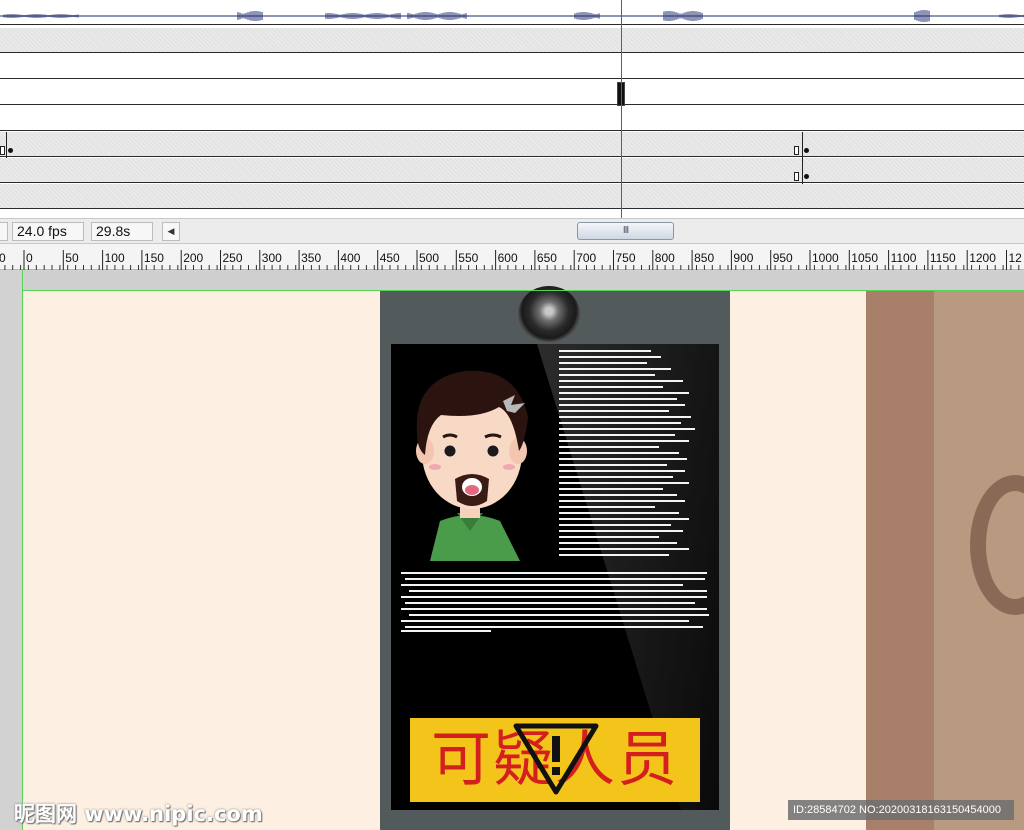  I want to click on door-frame, so click(901, 560).